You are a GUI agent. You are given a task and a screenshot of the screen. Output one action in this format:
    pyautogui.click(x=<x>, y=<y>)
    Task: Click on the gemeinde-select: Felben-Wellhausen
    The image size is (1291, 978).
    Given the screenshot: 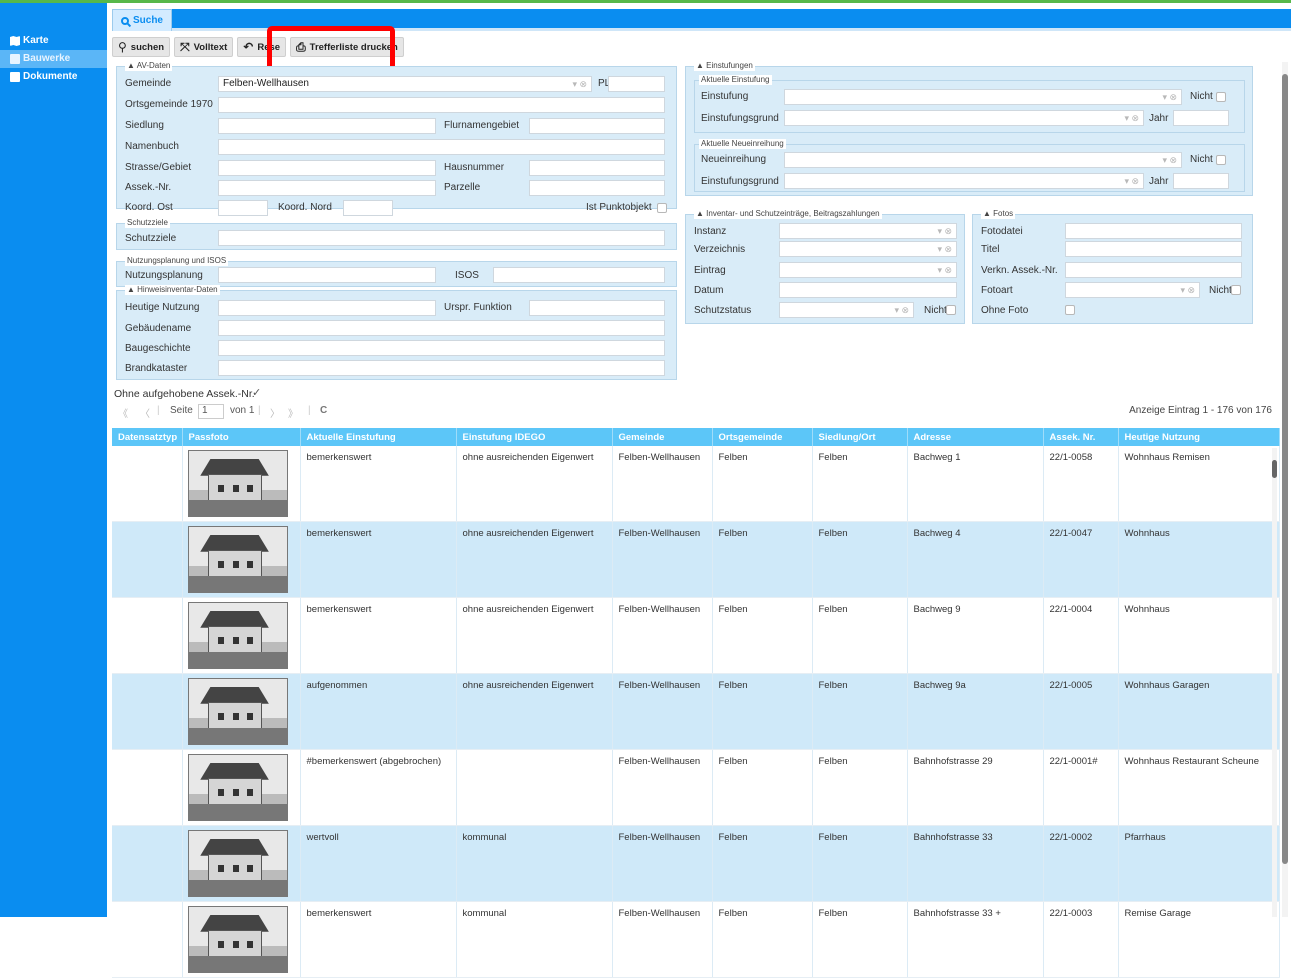 What is the action you would take?
    pyautogui.click(x=405, y=84)
    